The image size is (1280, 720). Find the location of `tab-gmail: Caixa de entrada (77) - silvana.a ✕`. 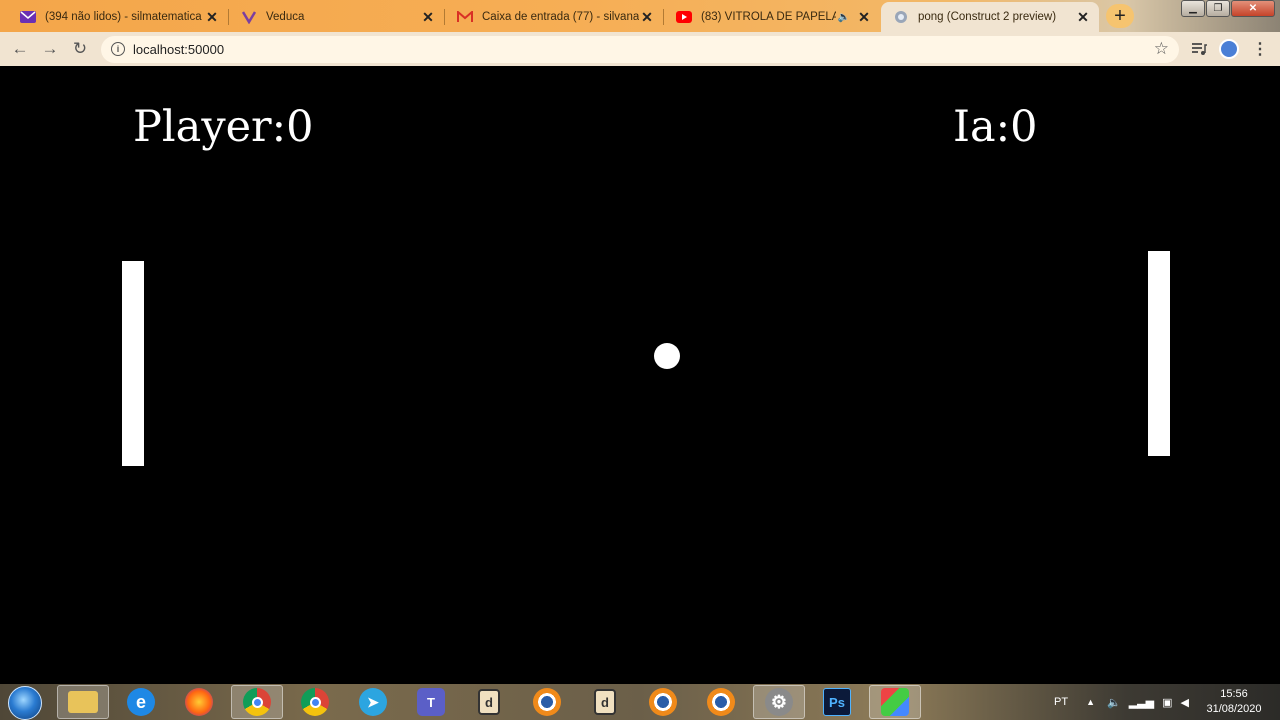

tab-gmail: Caixa de entrada (77) - silvana.a ✕ is located at coordinates (554, 17).